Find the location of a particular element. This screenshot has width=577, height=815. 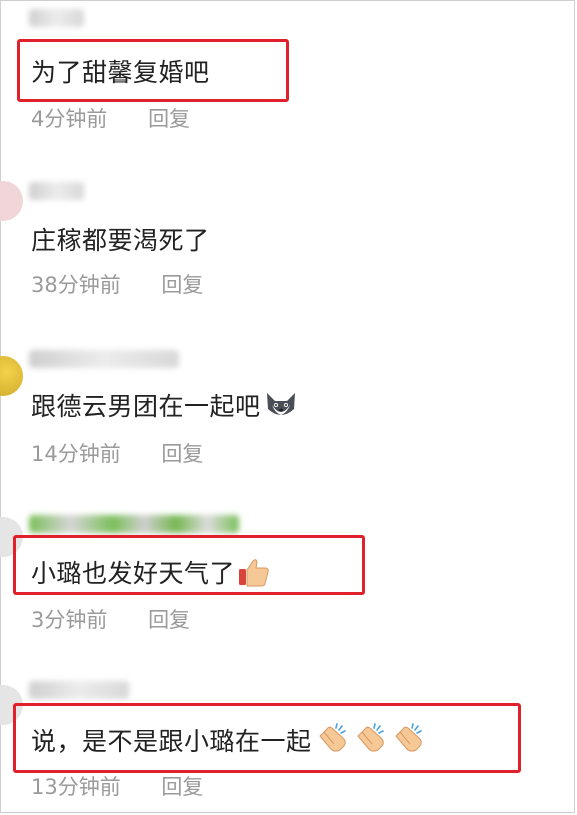

comment-time: 13分钟前 is located at coordinates (76, 787).